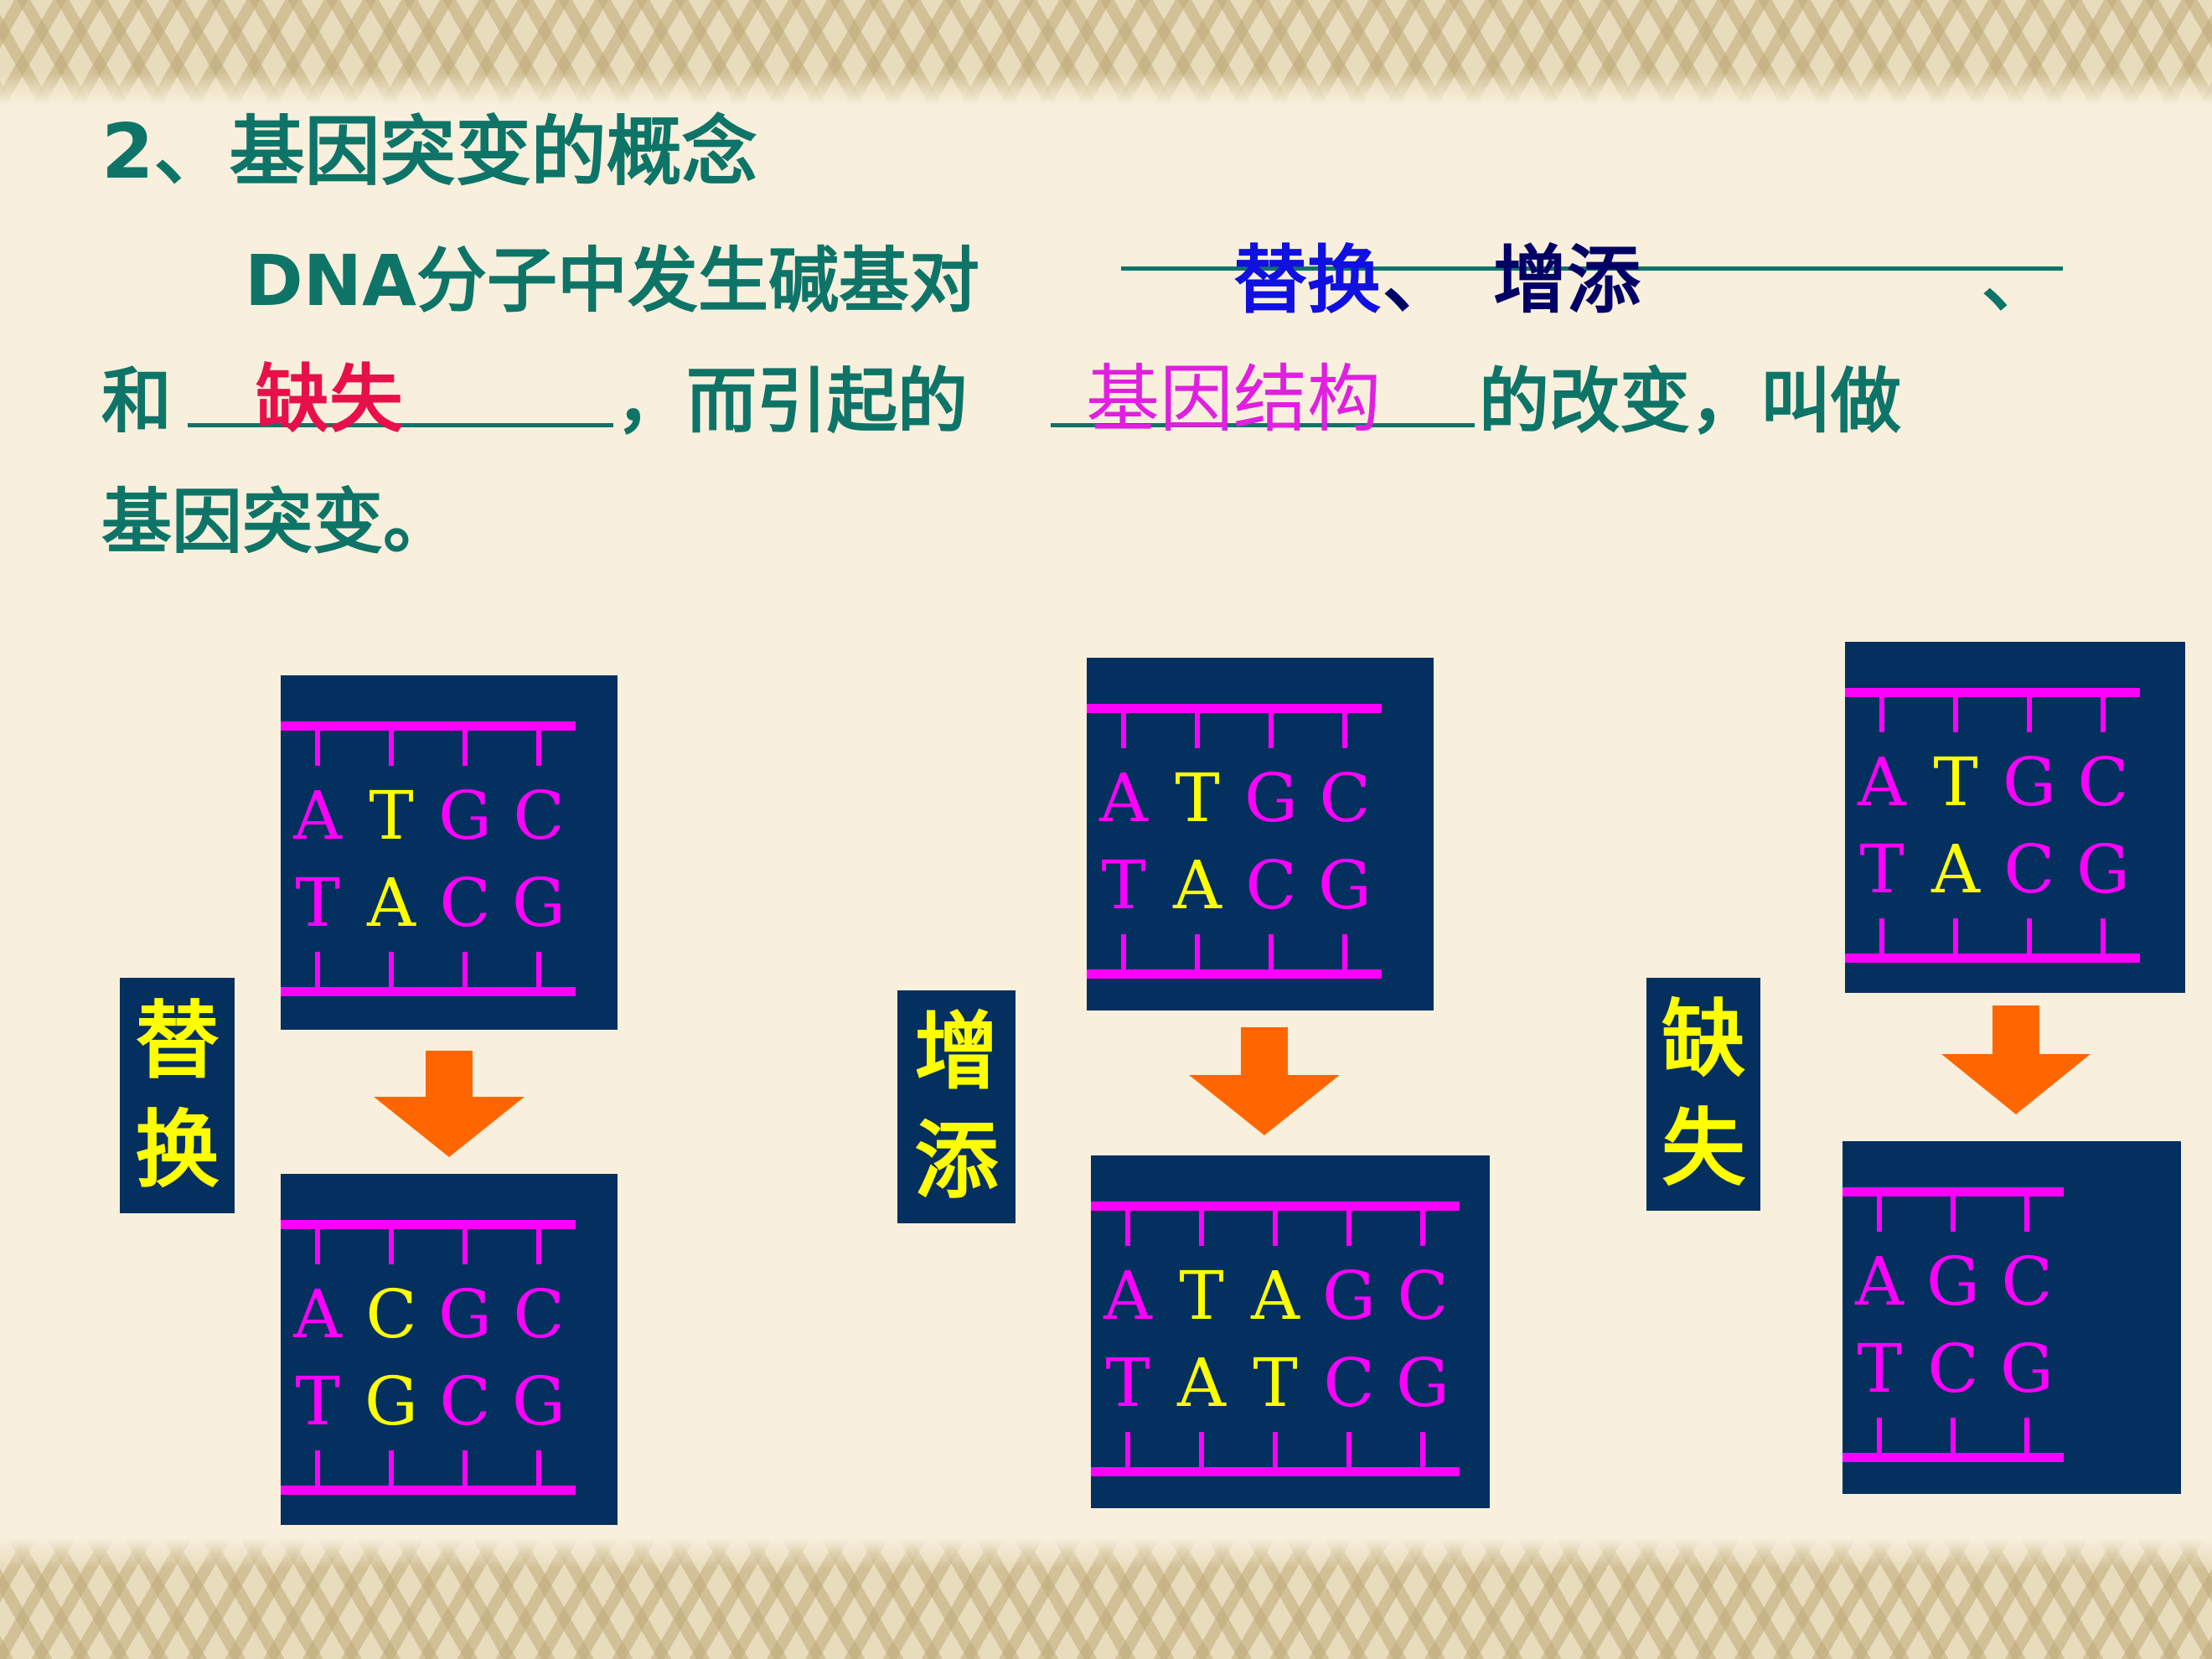 This screenshot has width=2212, height=1659. Describe the element at coordinates (792, 401) in the screenshot. I see `definition-line2-middle: ，而引起的` at that location.